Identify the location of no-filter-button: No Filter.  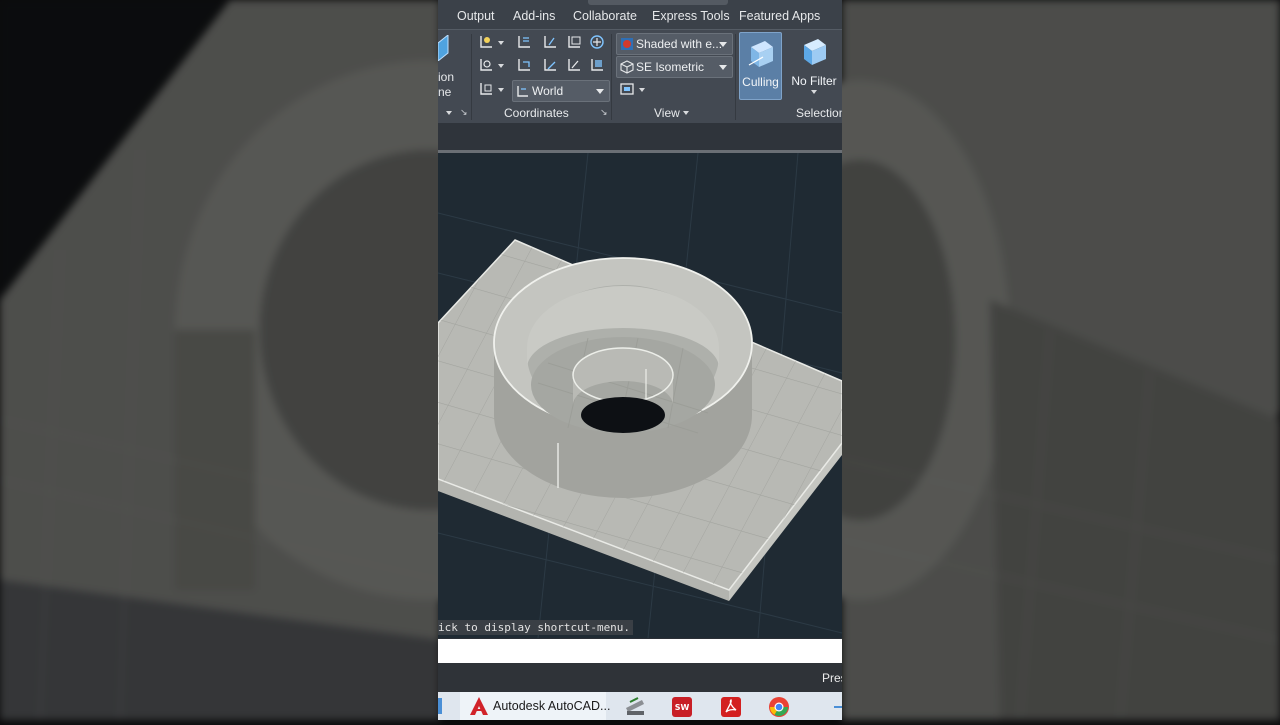
(814, 65).